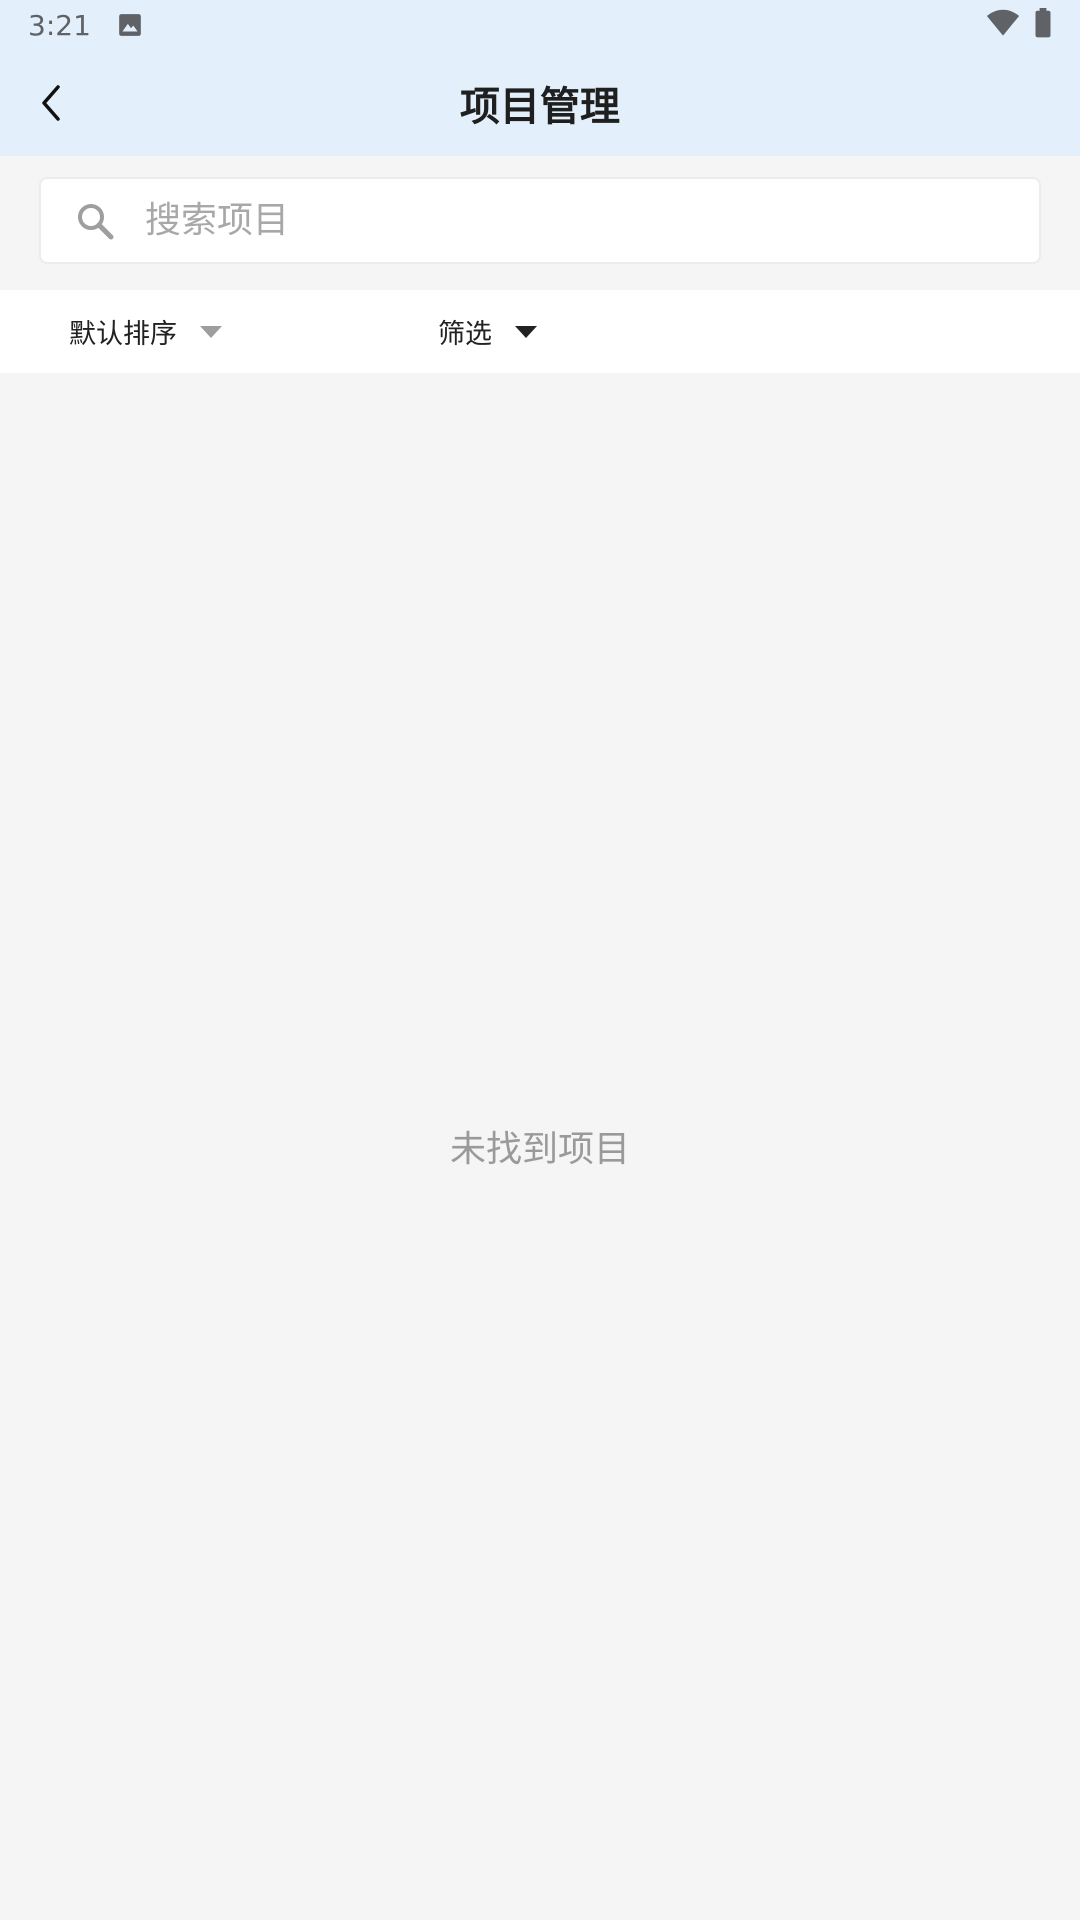  I want to click on chevron-left-icon, so click(51, 103).